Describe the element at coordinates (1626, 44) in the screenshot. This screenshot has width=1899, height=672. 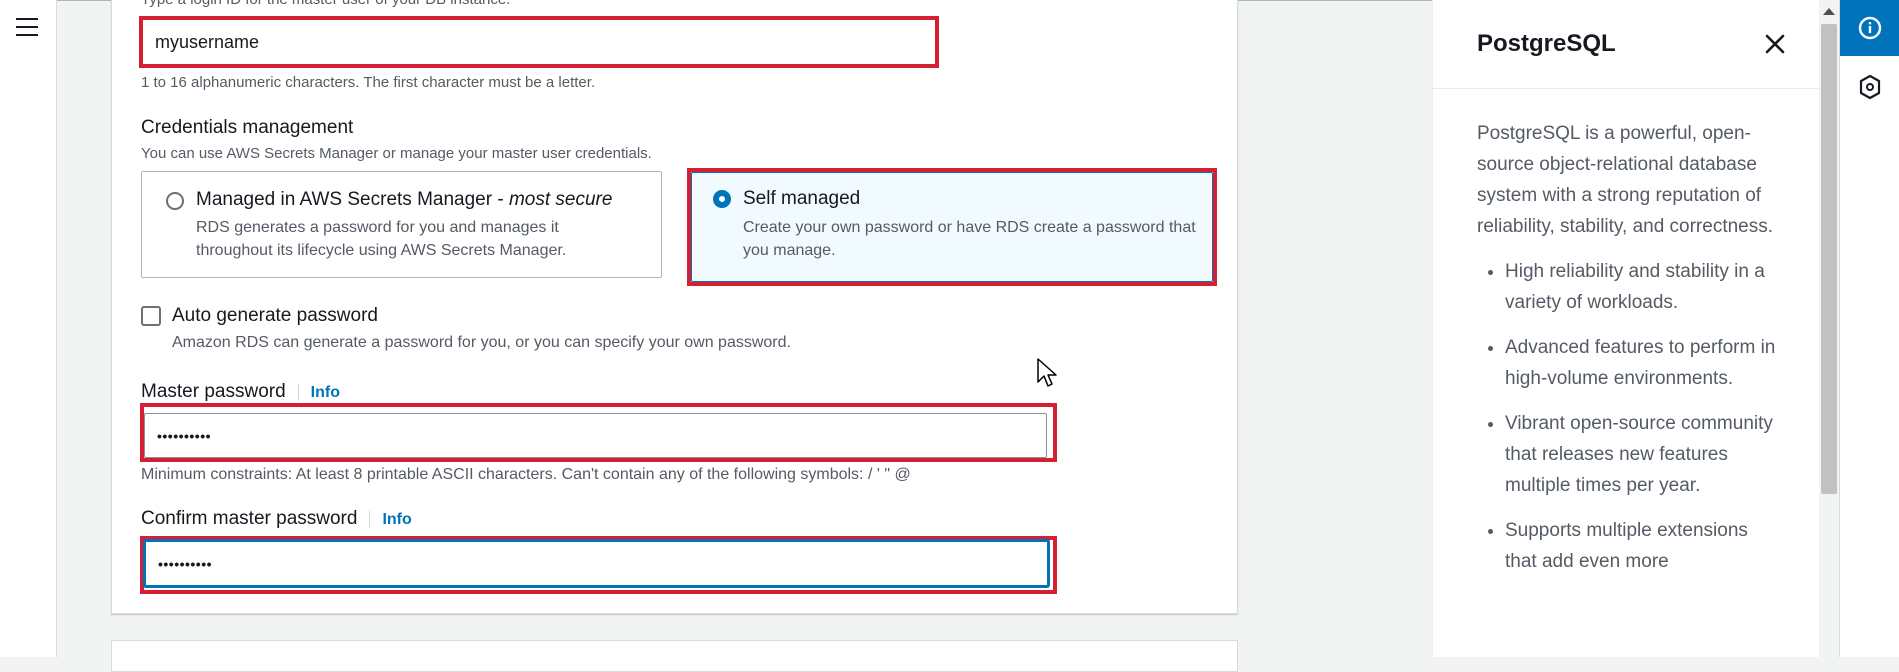
I see `help-panel-header: PostgreSQL` at that location.